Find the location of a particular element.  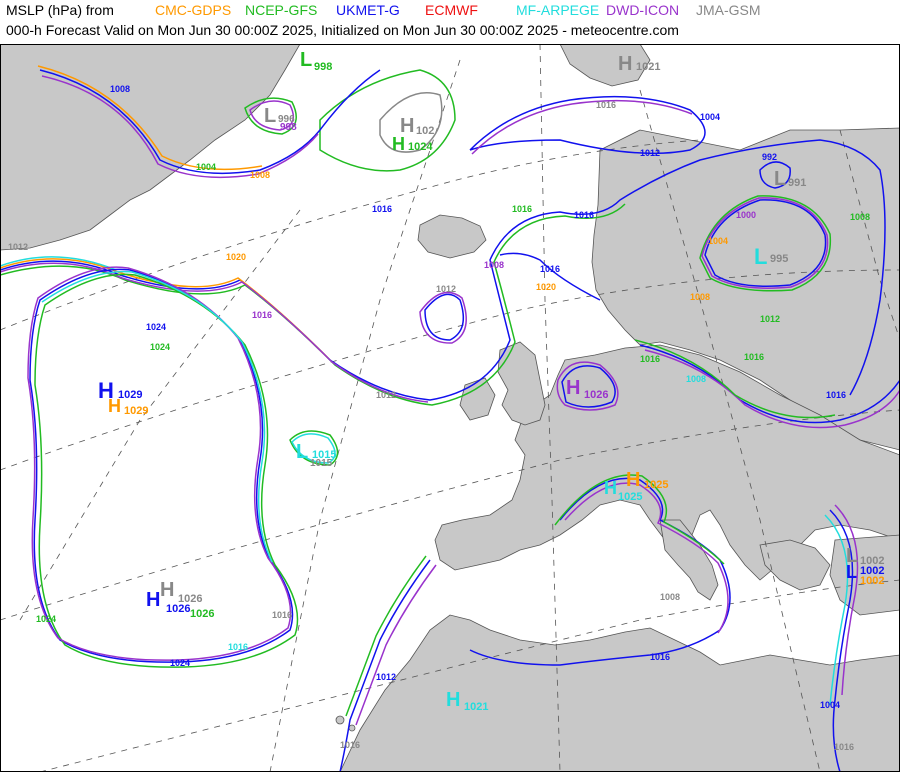

model-legend-ecmwf: ECMWF is located at coordinates (451, 10).